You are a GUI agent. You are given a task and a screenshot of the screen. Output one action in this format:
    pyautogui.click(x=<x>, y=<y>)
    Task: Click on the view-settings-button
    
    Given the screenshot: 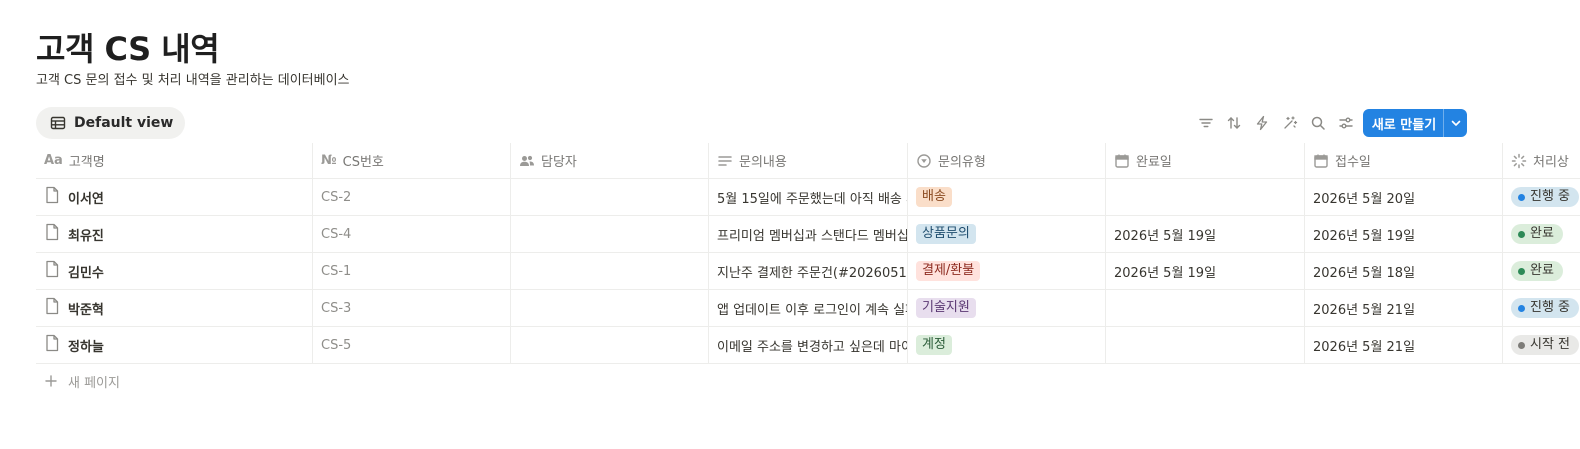 What is the action you would take?
    pyautogui.click(x=1346, y=123)
    